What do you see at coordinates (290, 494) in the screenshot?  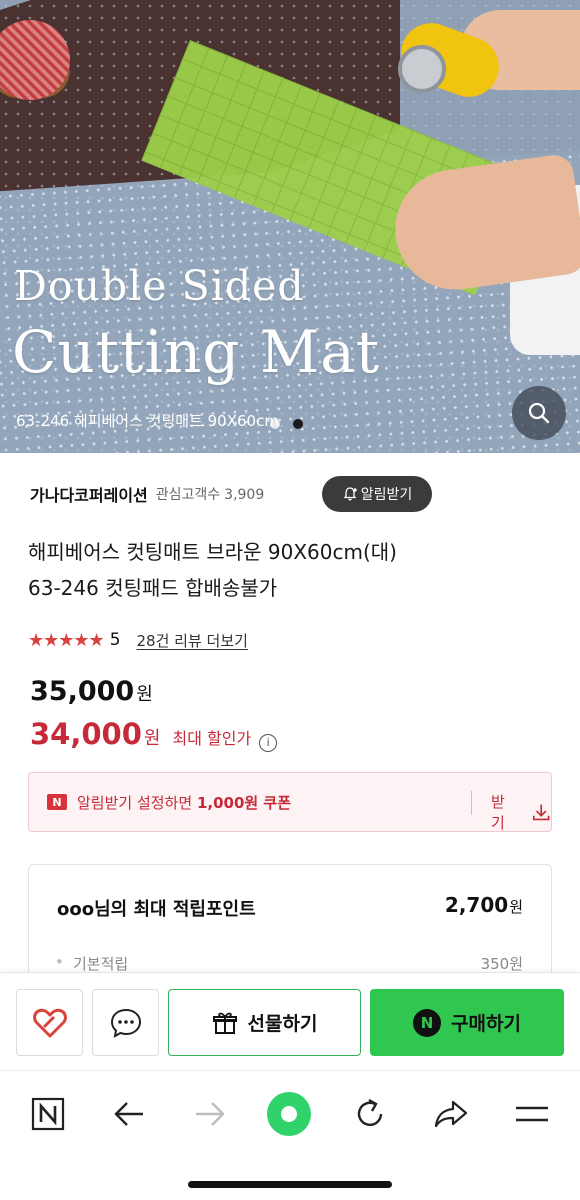 I see `seller-row: 가나다코퍼레이션 관심고객수 3,909 알림받기` at bounding box center [290, 494].